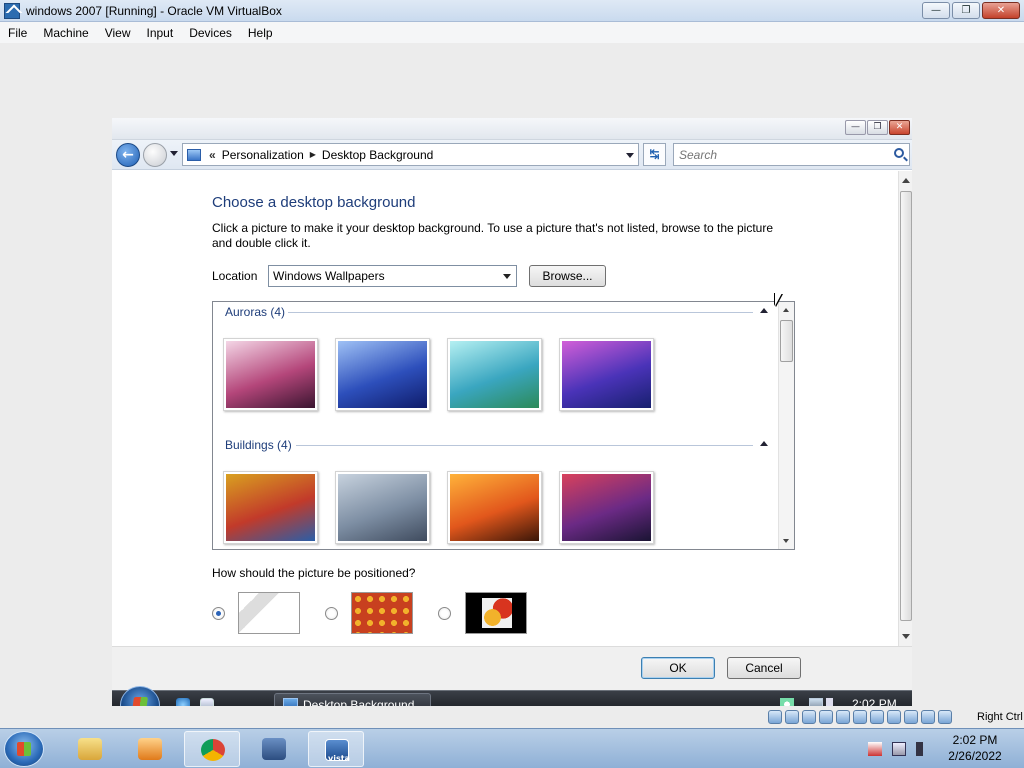 The image size is (1024, 768). What do you see at coordinates (786, 425) in the screenshot?
I see `gallery-scrollbar` at bounding box center [786, 425].